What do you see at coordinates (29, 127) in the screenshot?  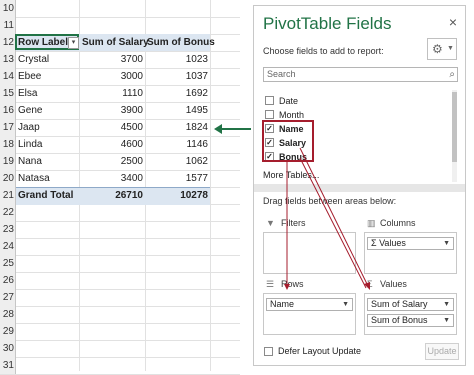 I see `name-cell: Jaap` at bounding box center [29, 127].